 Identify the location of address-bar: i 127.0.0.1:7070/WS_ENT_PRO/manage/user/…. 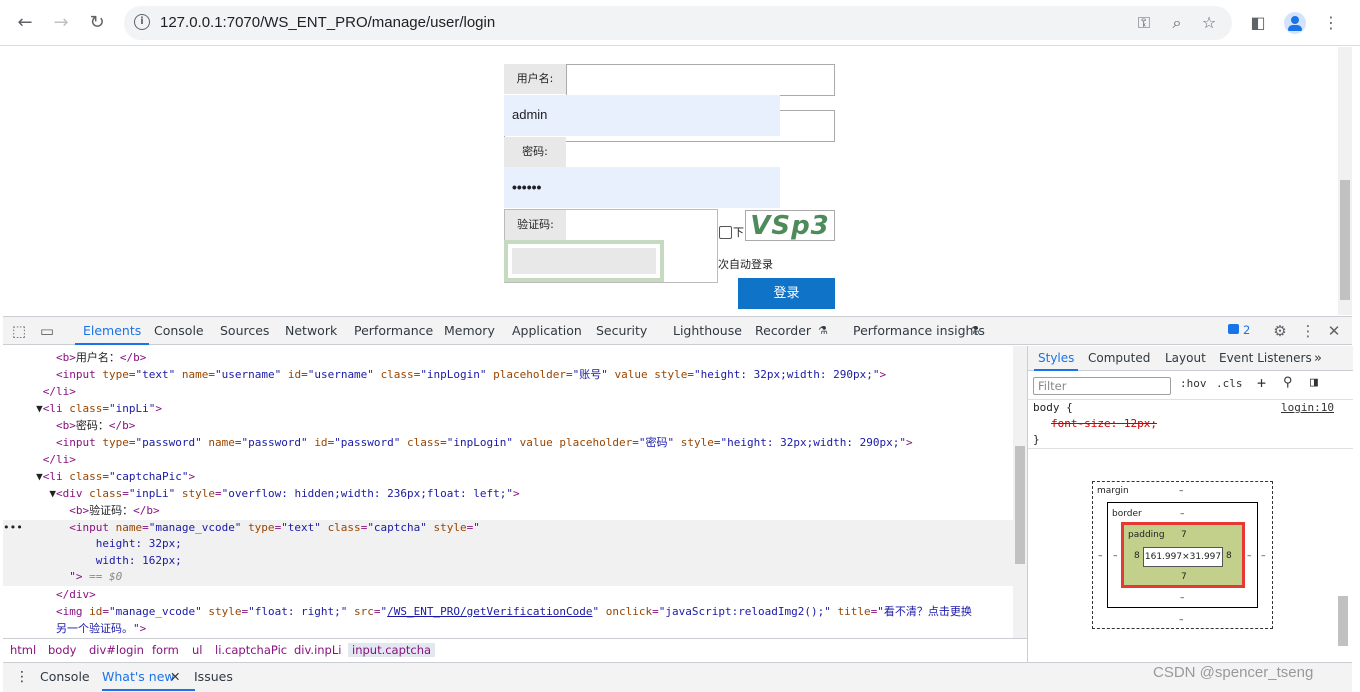
(678, 23).